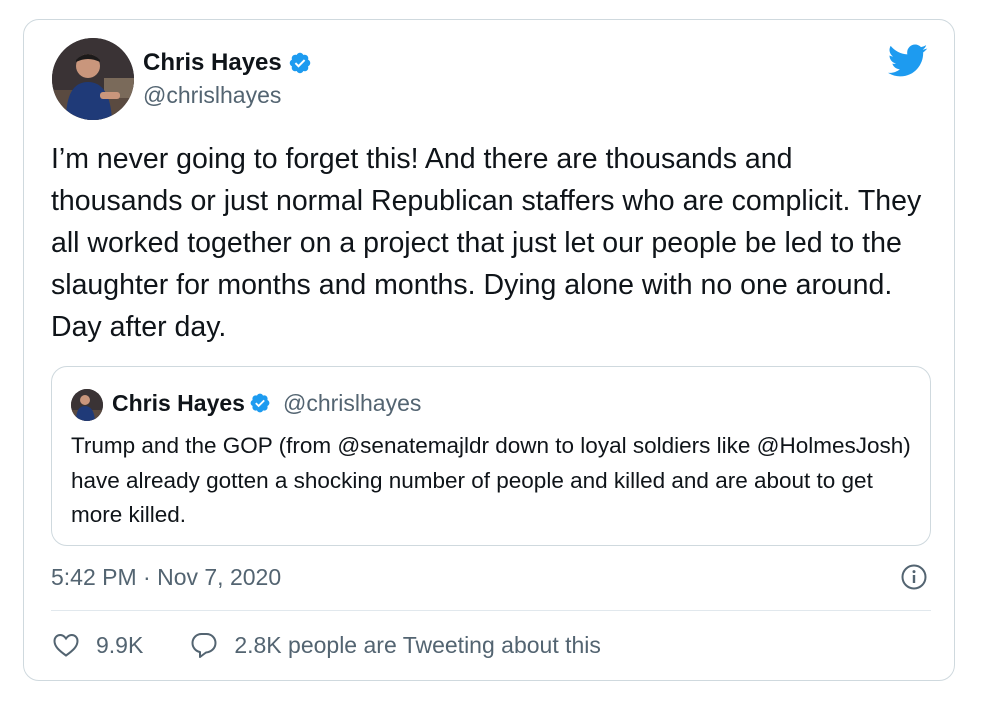 This screenshot has width=984, height=702. Describe the element at coordinates (120, 644) in the screenshot. I see `like-count: 9.9K` at that location.